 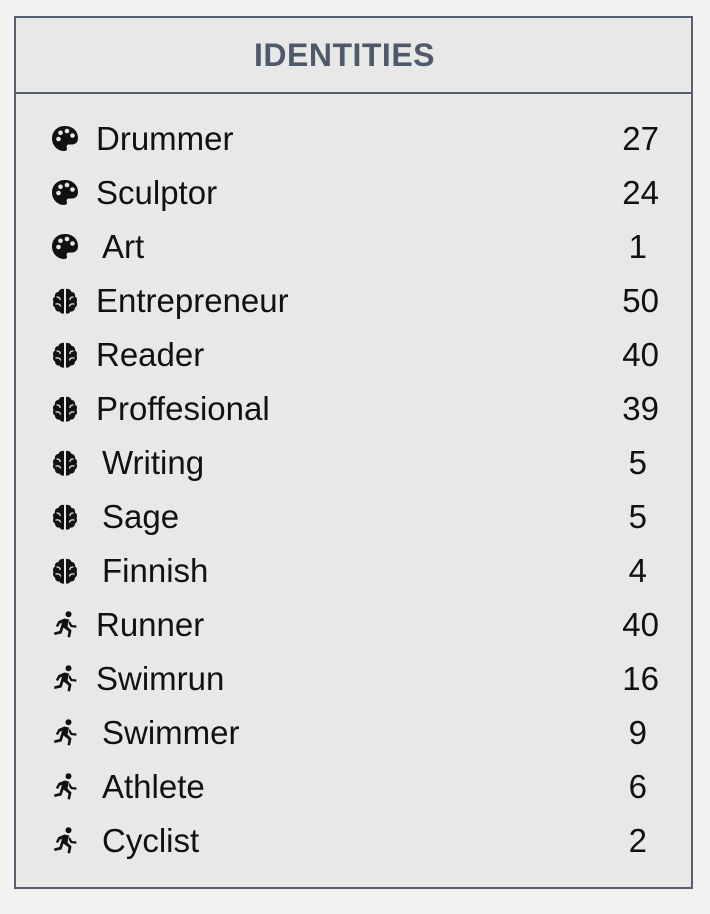 What do you see at coordinates (353, 519) in the screenshot?
I see `list-item: Sage 5` at bounding box center [353, 519].